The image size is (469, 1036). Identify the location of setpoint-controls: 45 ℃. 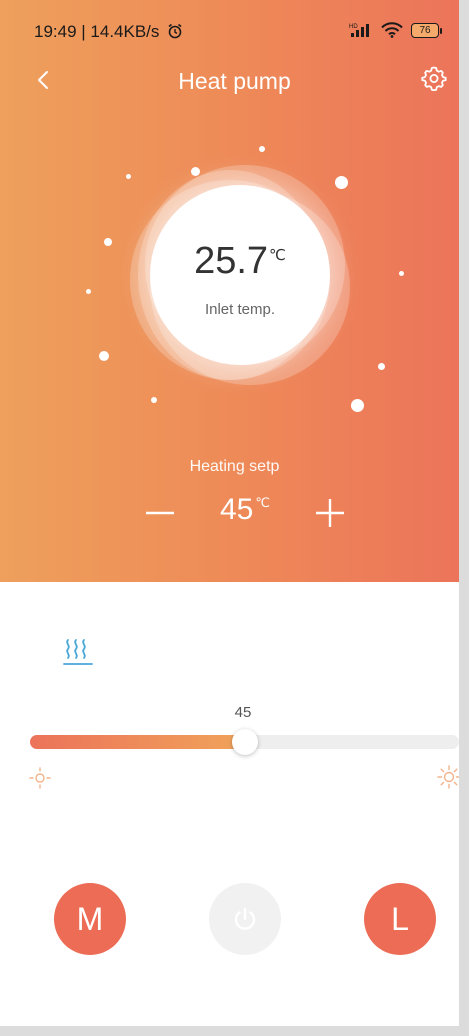
(229, 515).